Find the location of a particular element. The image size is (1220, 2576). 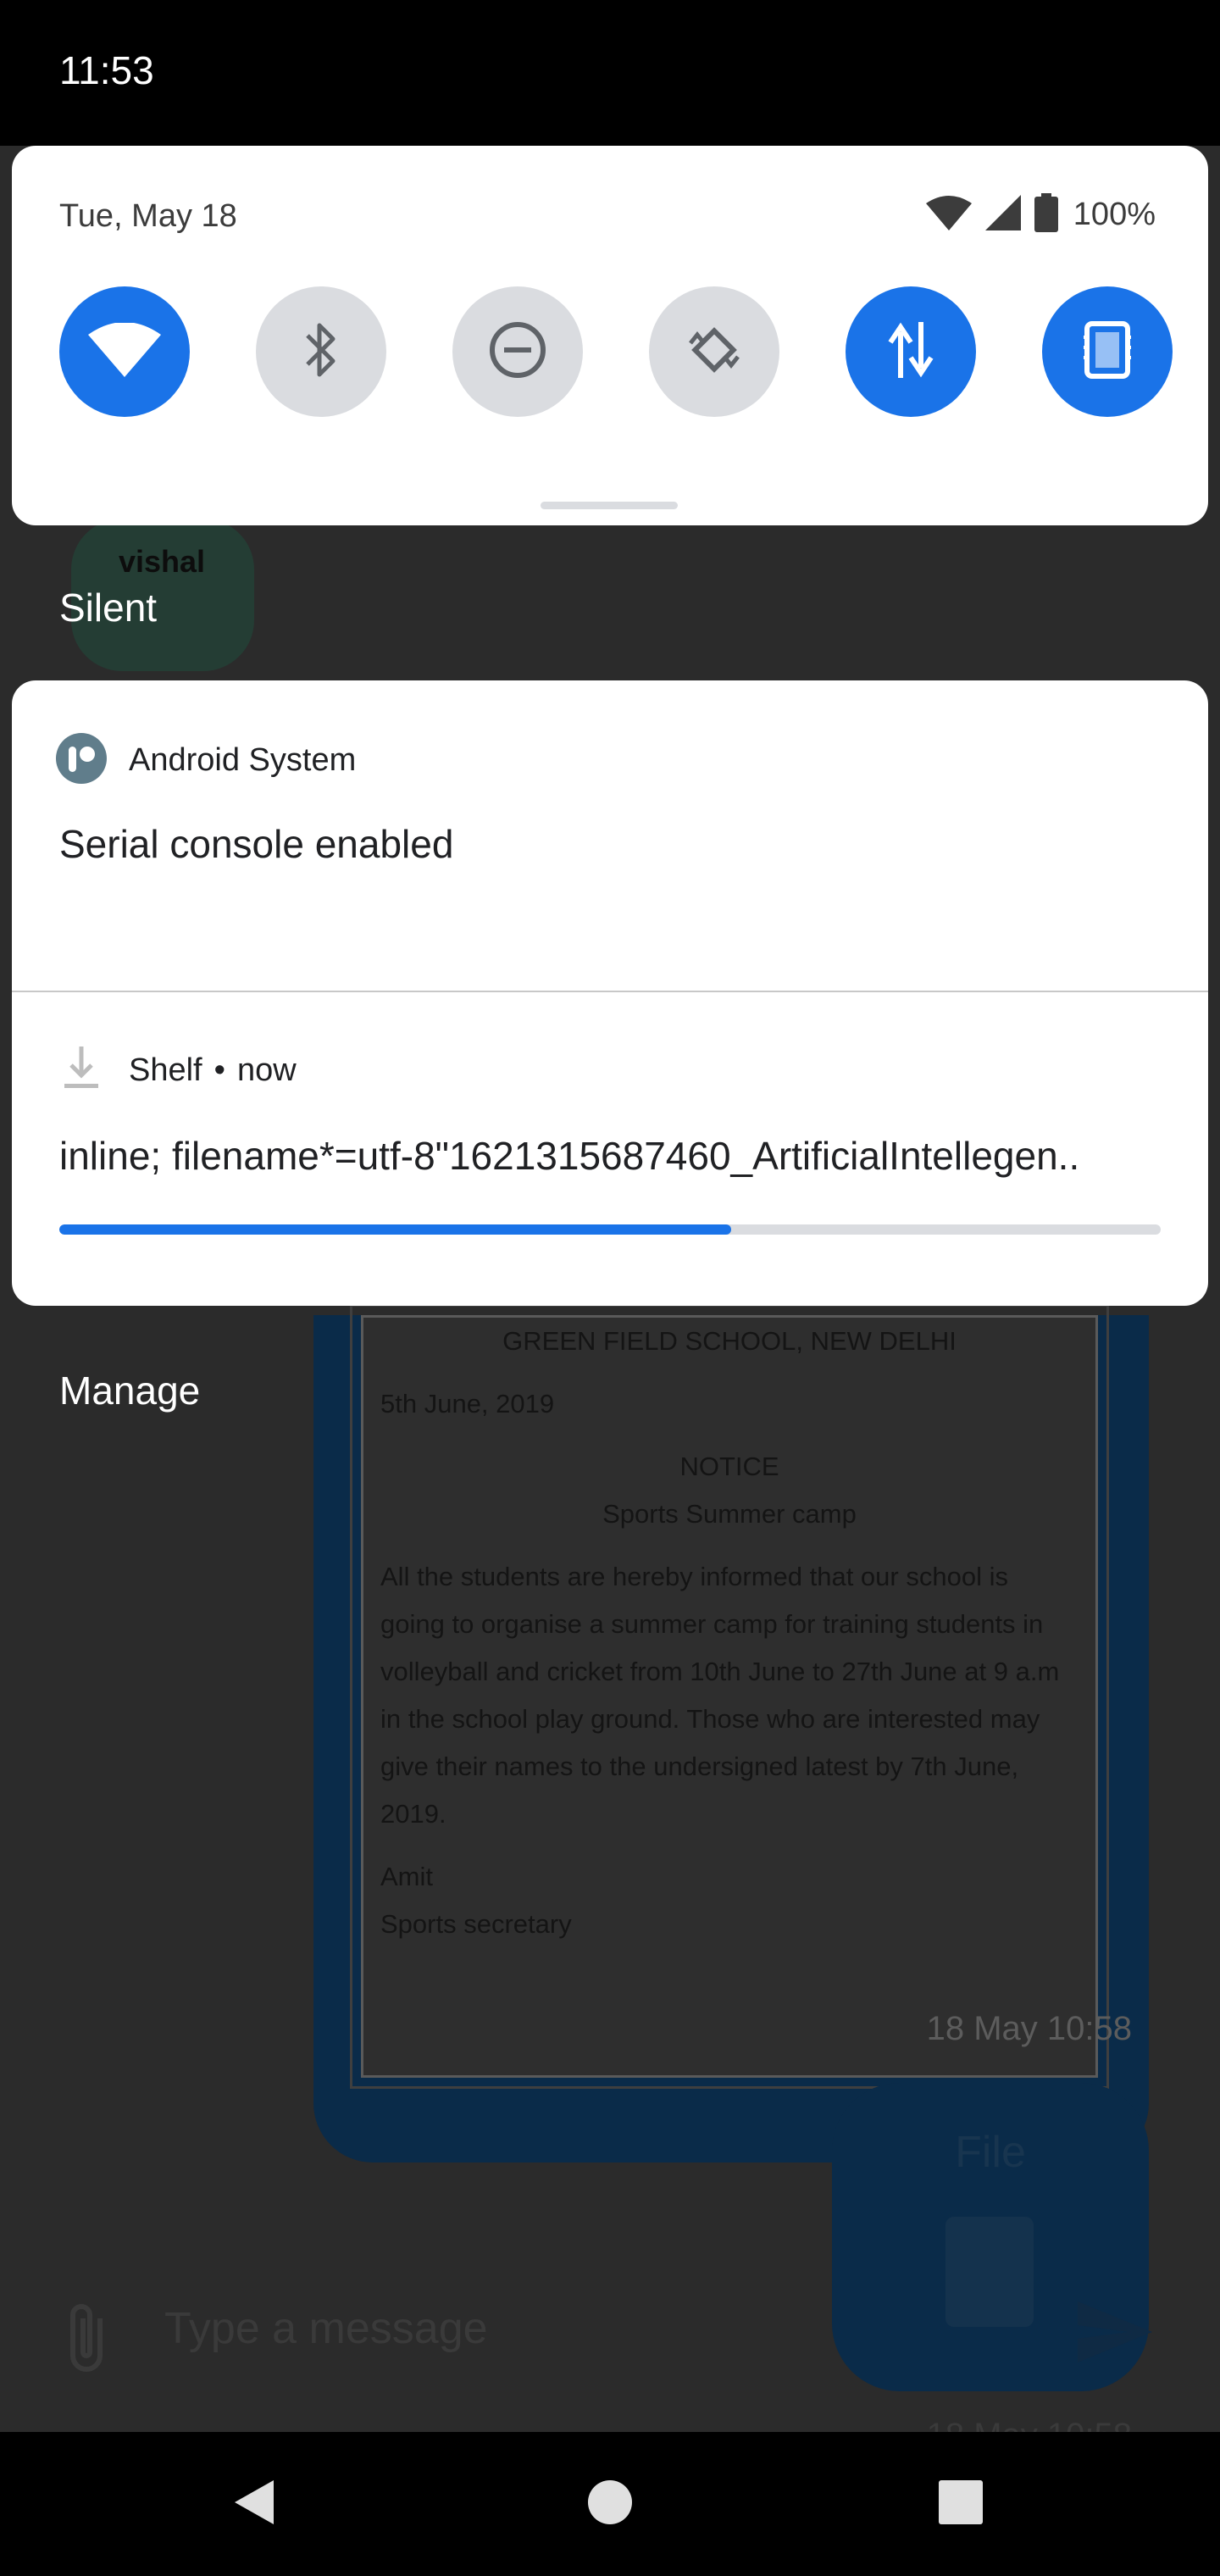

battery-saver-icon is located at coordinates (1107, 352).